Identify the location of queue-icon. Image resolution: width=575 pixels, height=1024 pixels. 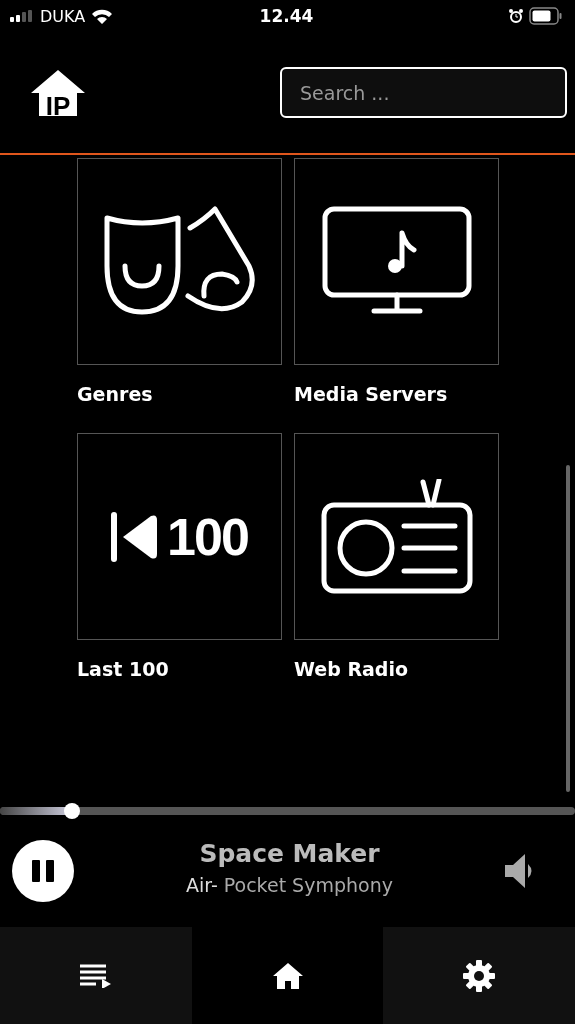
(95, 975).